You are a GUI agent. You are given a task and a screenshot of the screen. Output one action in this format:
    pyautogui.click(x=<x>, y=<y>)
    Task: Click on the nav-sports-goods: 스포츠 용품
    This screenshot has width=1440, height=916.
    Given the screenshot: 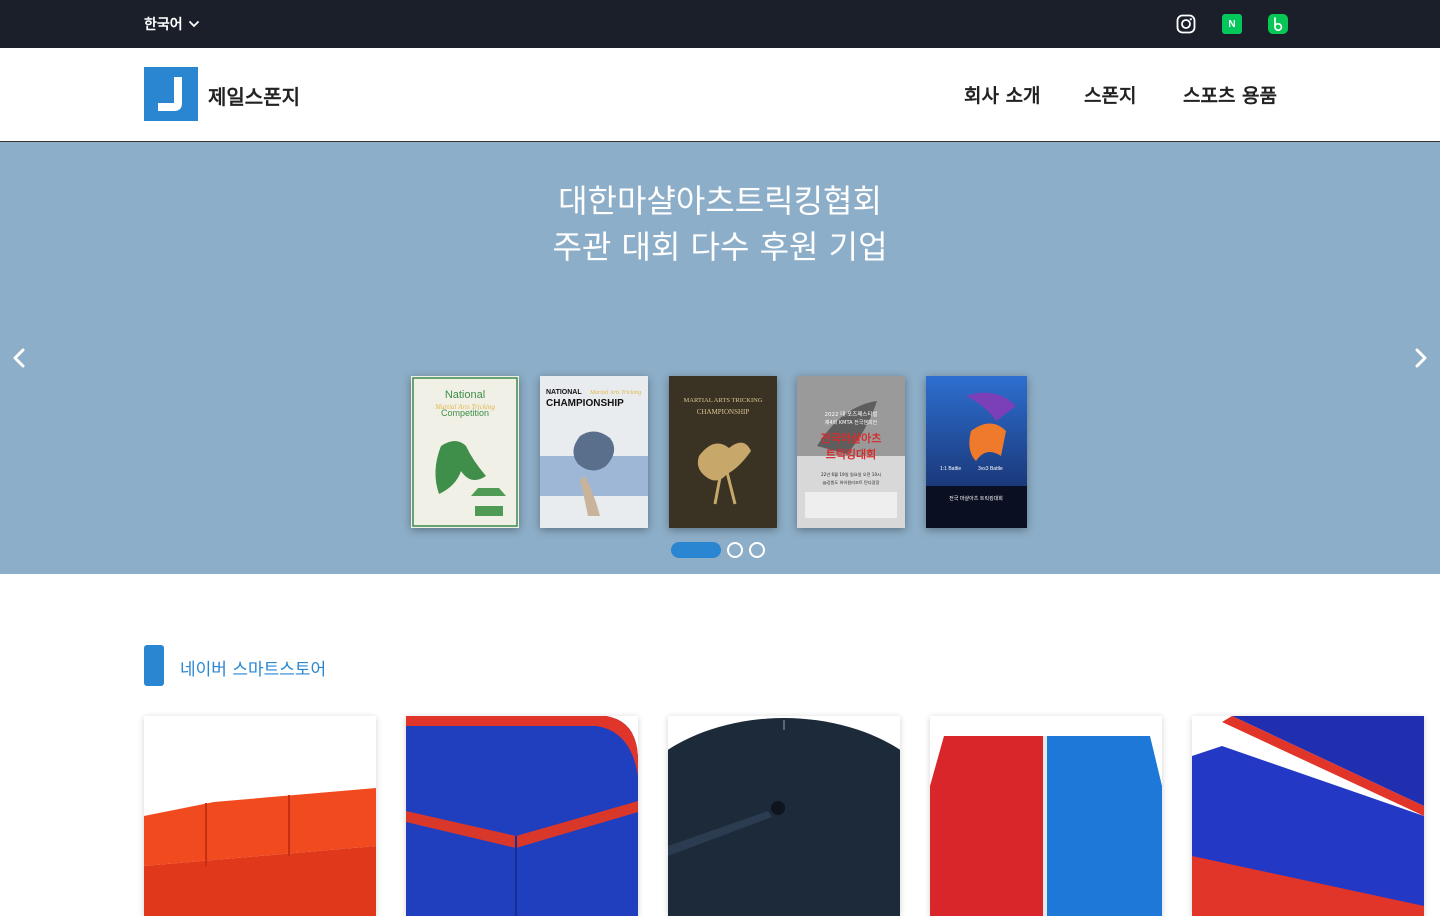 What is the action you would take?
    pyautogui.click(x=1230, y=94)
    